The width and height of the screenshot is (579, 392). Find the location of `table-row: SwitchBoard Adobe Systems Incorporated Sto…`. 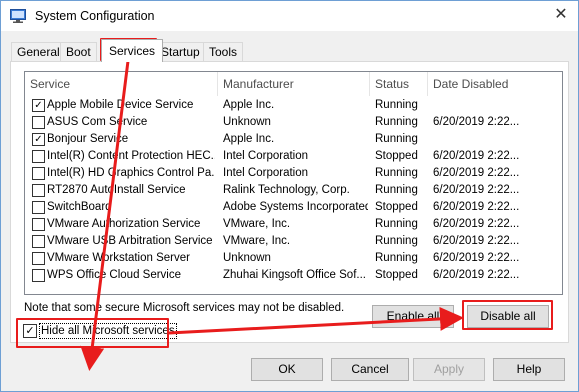

table-row: SwitchBoard Adobe Systems Incorporated Sto… is located at coordinates (292, 207).